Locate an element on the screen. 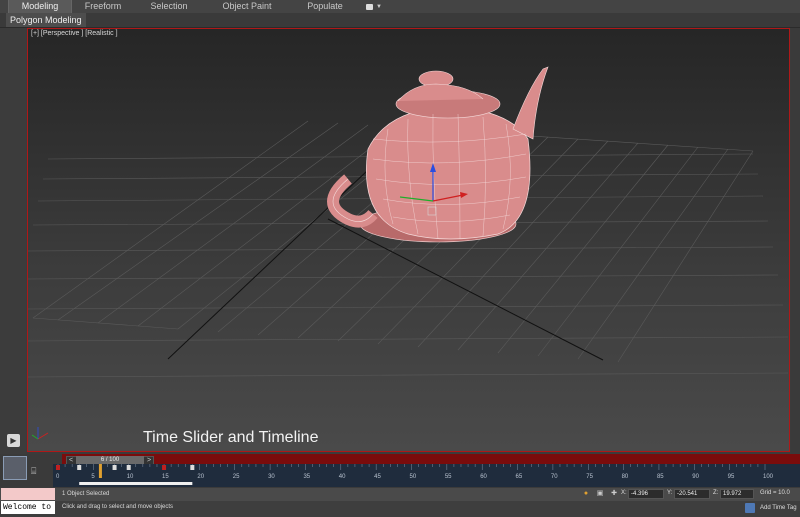 This screenshot has height=517, width=800. expand-panel-button: ▶ is located at coordinates (13, 440).